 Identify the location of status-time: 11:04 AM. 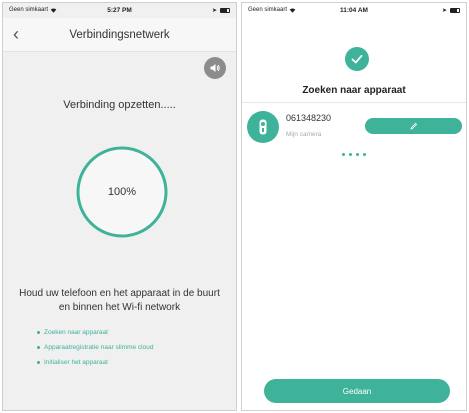
(354, 10).